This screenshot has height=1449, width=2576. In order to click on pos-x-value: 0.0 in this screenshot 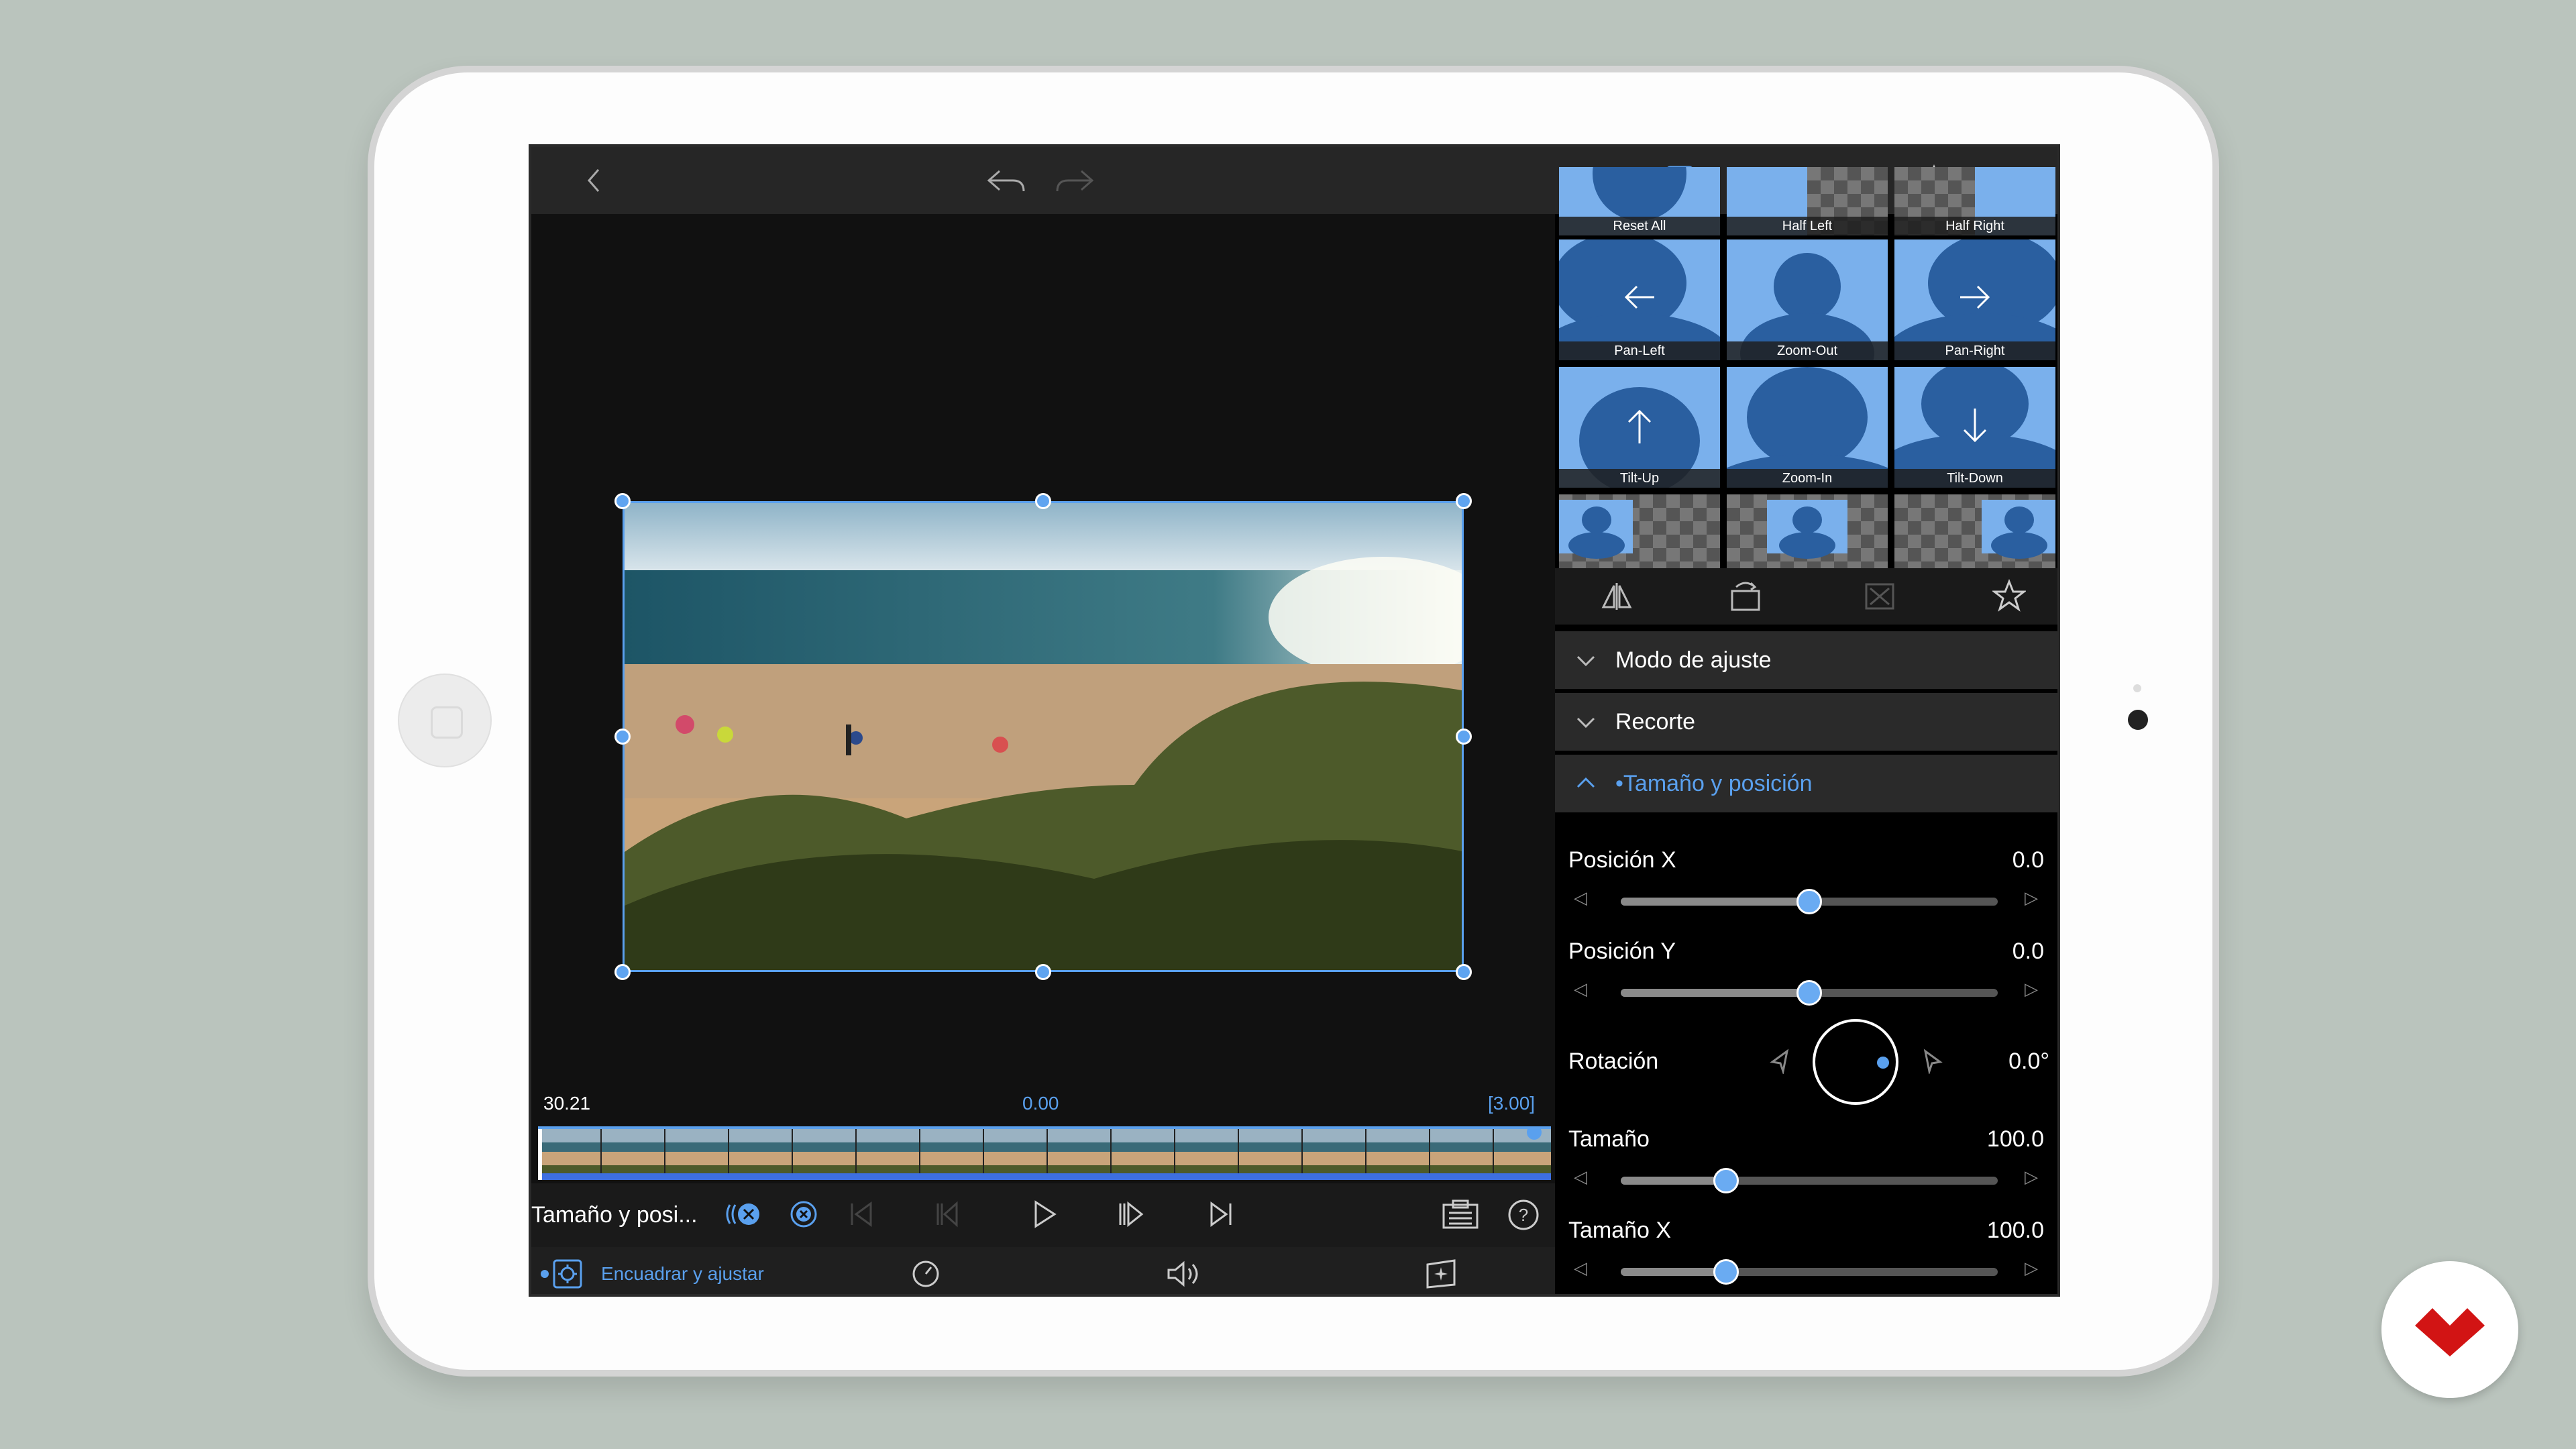, I will do `click(2028, 860)`.